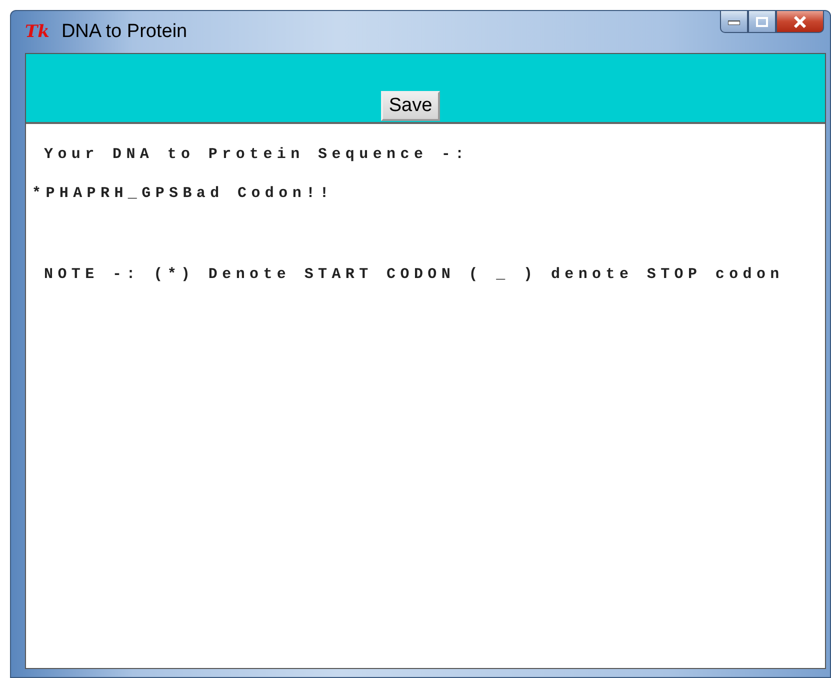 This screenshot has height=678, width=831. What do you see at coordinates (124, 32) in the screenshot?
I see `window-title: DNA to Protein` at bounding box center [124, 32].